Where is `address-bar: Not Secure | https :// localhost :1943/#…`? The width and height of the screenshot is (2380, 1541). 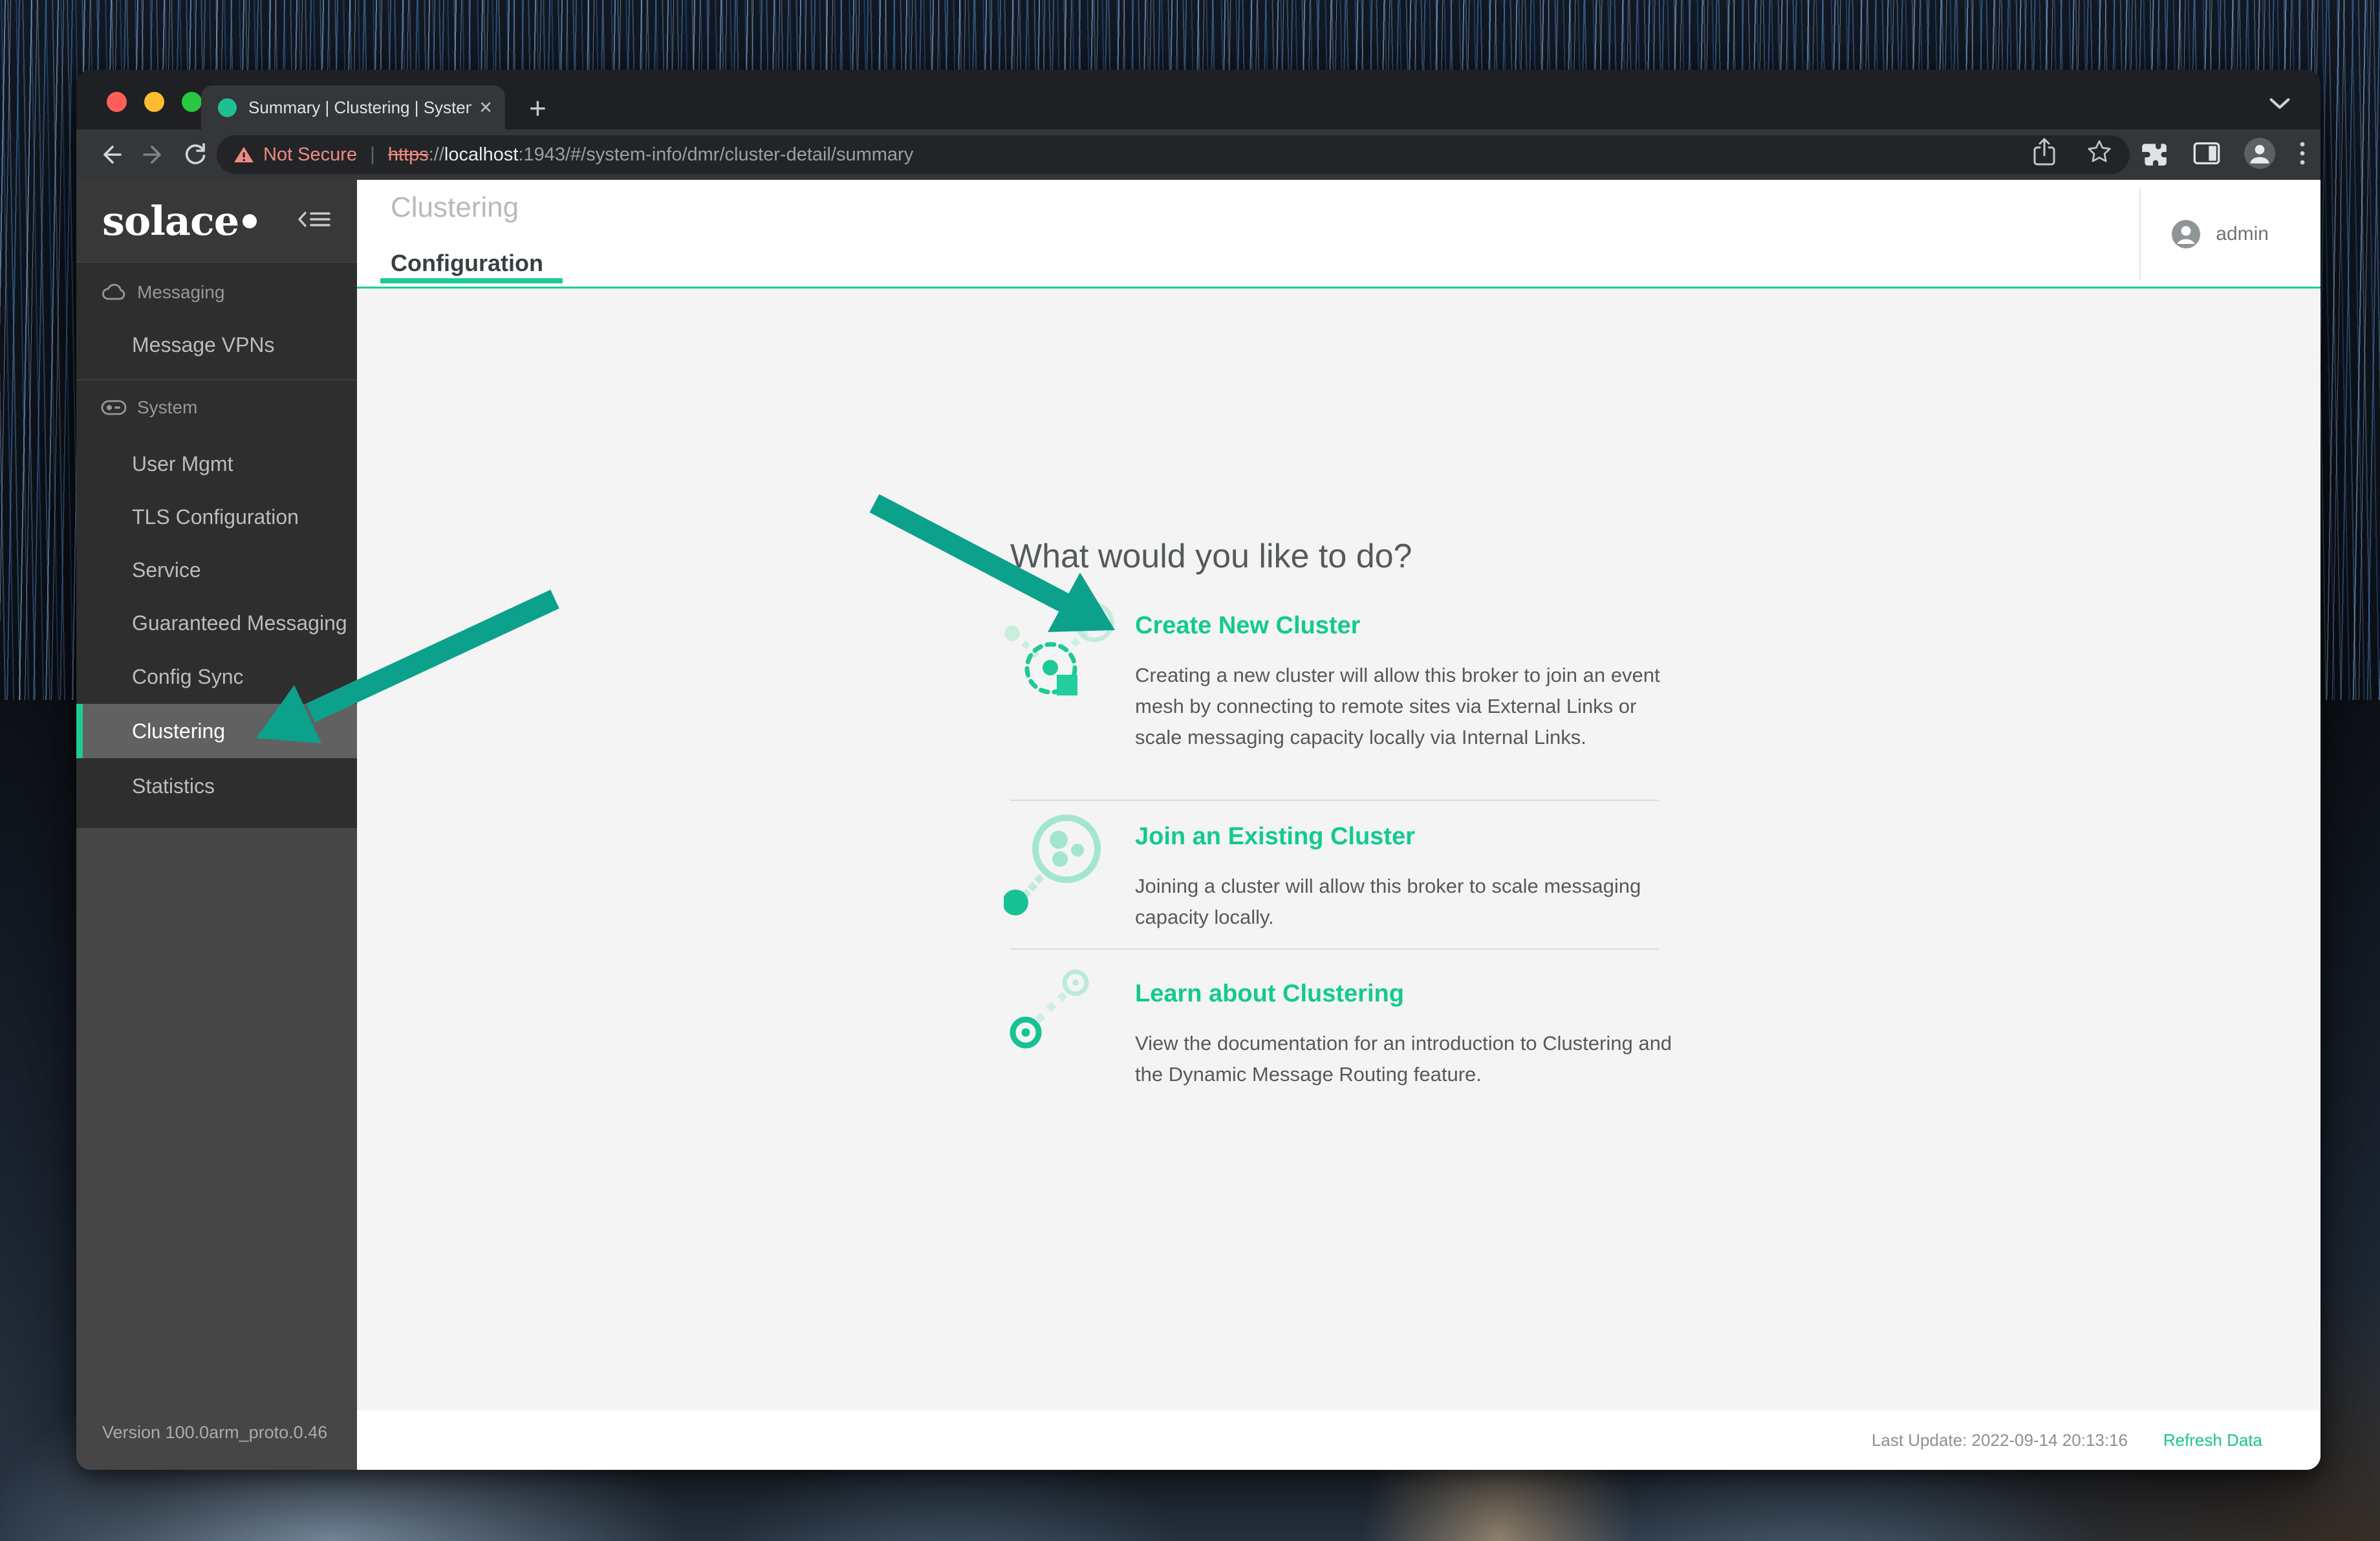
address-bar: Not Secure | https :// localhost :1943/#… is located at coordinates (1173, 154).